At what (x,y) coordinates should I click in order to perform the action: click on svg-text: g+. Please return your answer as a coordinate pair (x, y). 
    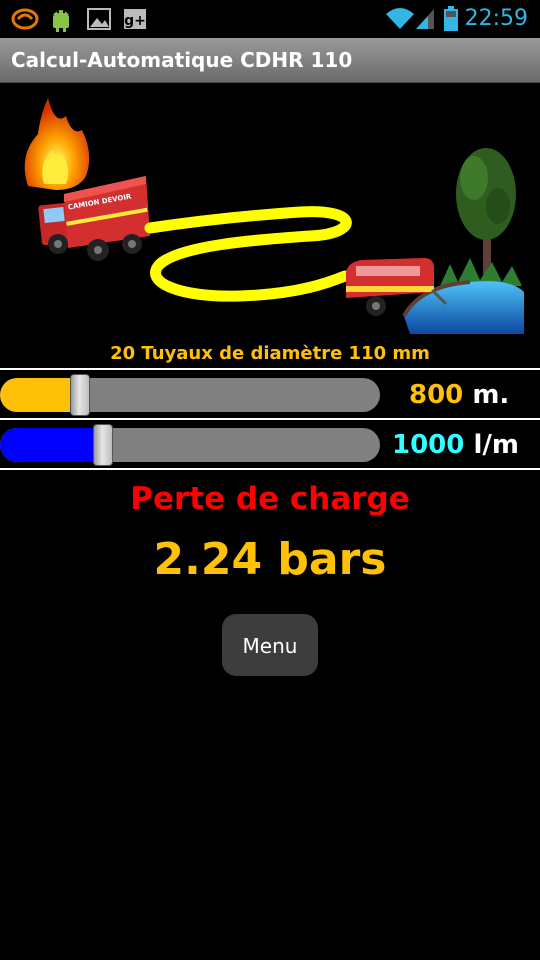
    Looking at the image, I should click on (135, 21).